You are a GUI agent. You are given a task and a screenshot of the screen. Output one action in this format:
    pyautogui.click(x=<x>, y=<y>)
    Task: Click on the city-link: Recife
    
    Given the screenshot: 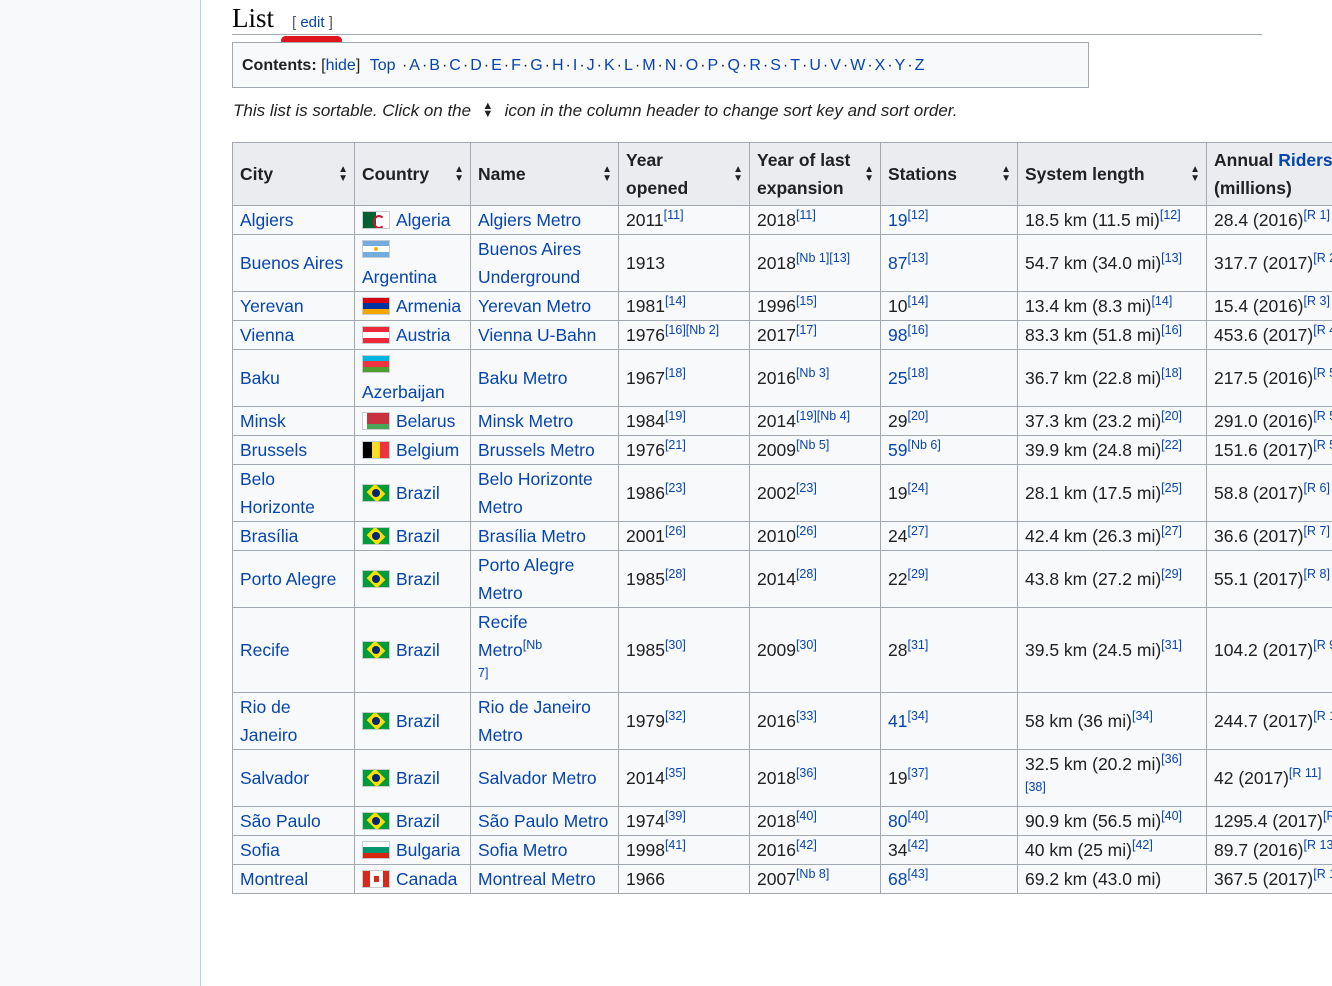 What is the action you would take?
    pyautogui.click(x=265, y=650)
    